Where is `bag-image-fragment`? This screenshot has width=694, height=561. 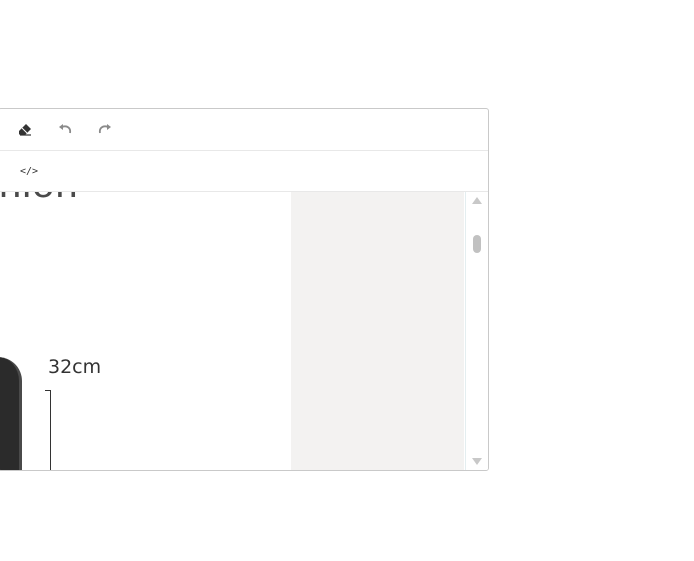
bag-image-fragment is located at coordinates (11, 413).